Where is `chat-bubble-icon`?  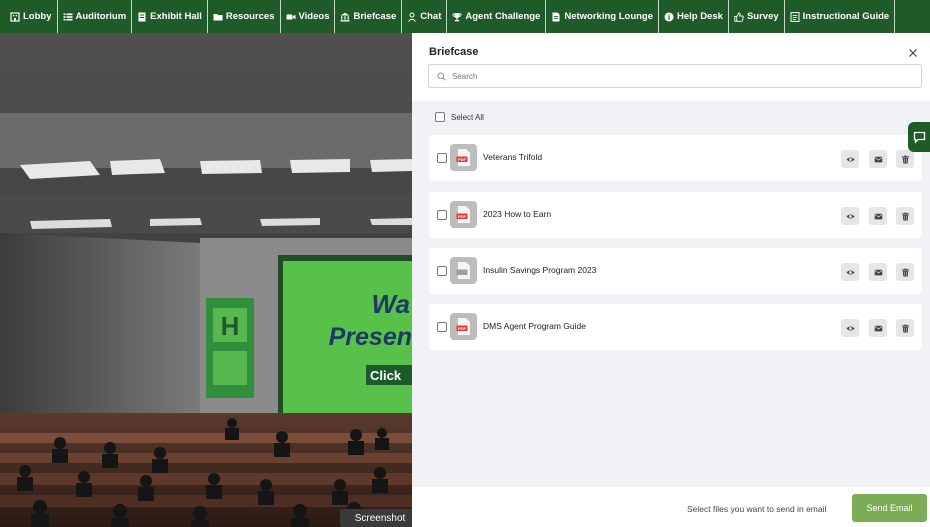
chat-bubble-icon is located at coordinates (919, 137).